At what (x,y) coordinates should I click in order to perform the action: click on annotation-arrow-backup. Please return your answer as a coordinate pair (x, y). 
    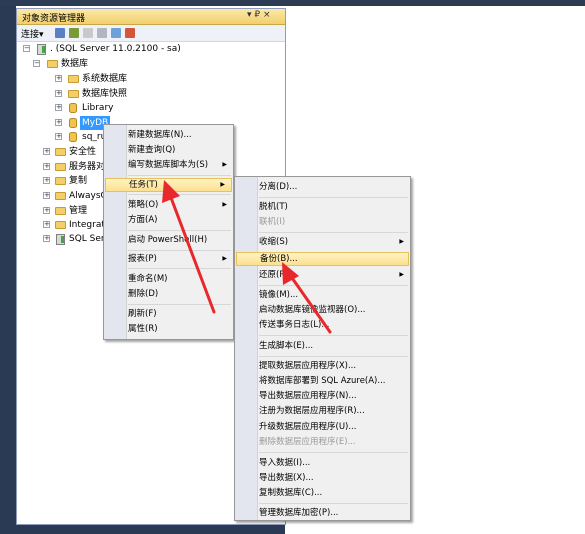
    Looking at the image, I should click on (310, 303).